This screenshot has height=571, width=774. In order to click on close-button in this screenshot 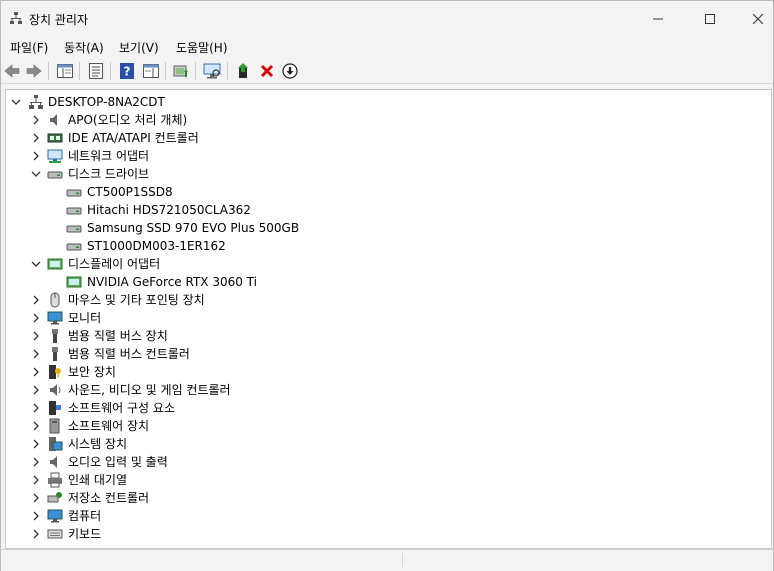, I will do `click(754, 18)`.